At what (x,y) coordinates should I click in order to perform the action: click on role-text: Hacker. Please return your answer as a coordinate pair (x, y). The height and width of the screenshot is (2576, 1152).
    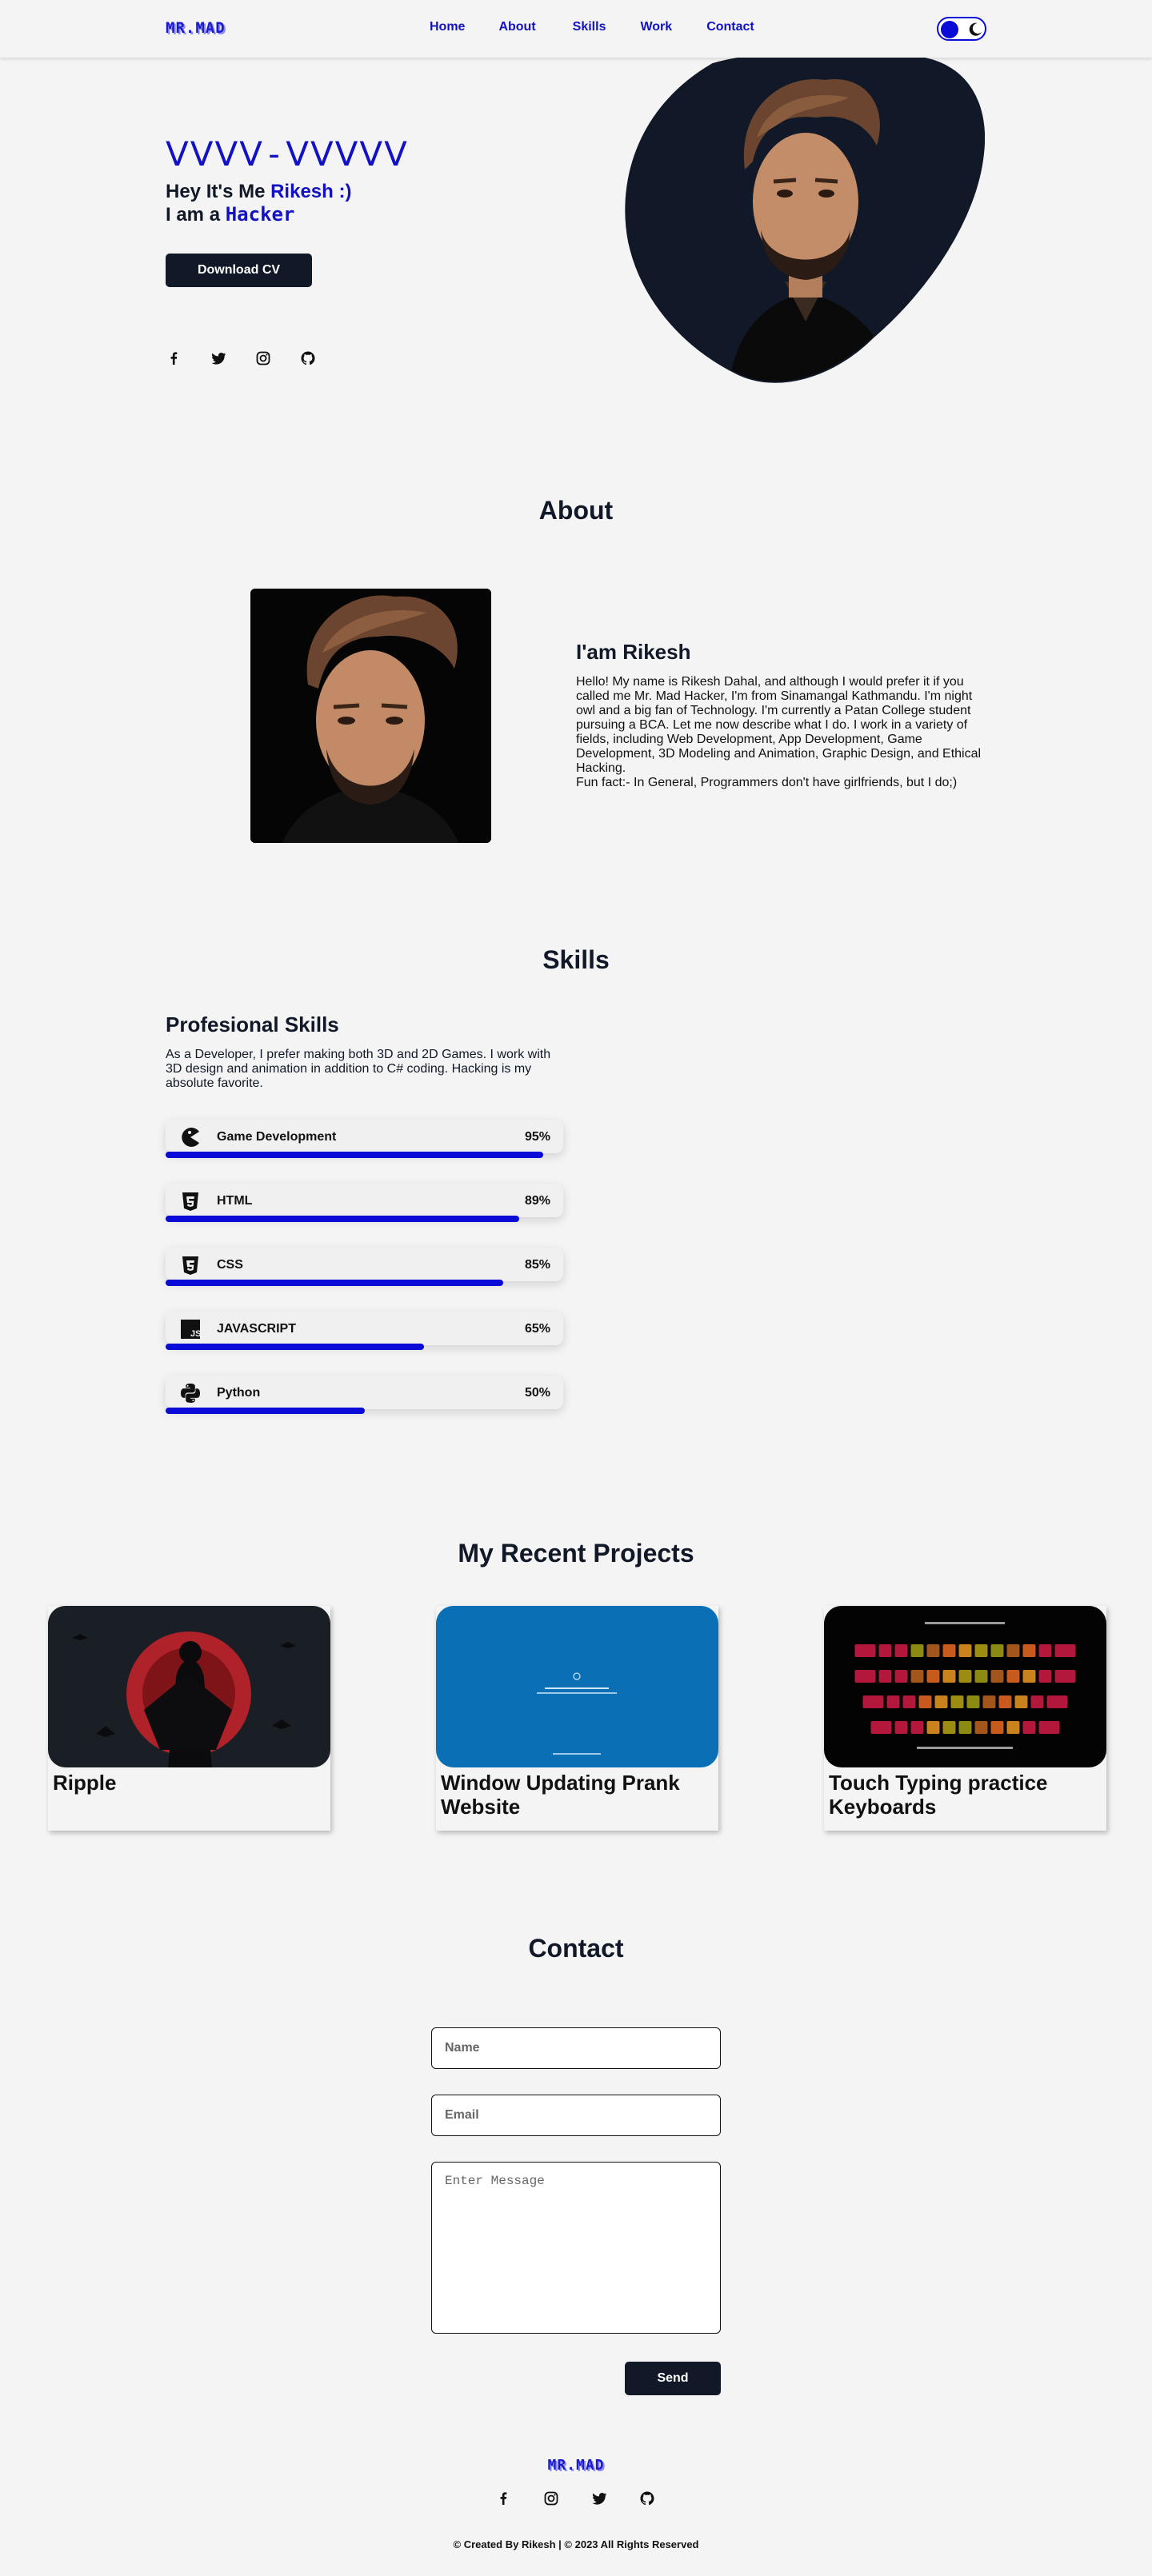
    Looking at the image, I should click on (260, 215).